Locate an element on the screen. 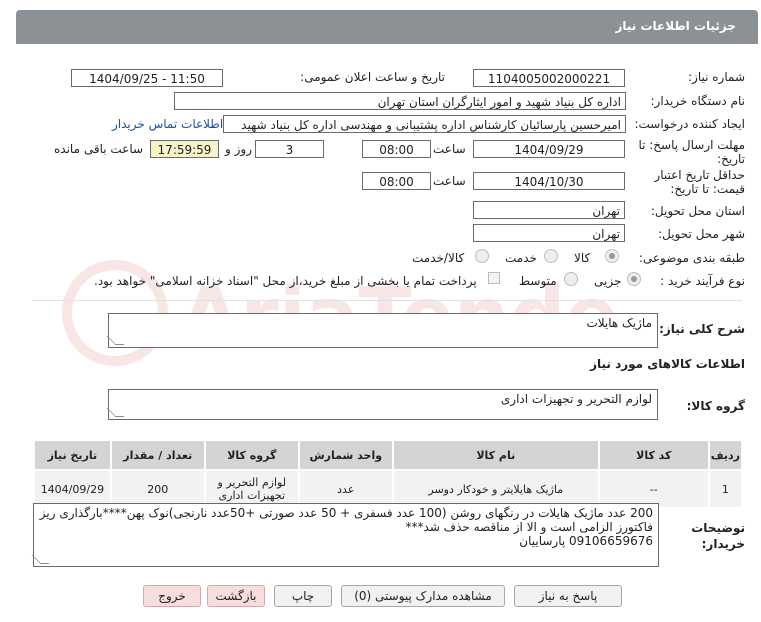 Image resolution: width=761 pixels, height=622 pixels. category-option-service: خدمت is located at coordinates (521, 258).